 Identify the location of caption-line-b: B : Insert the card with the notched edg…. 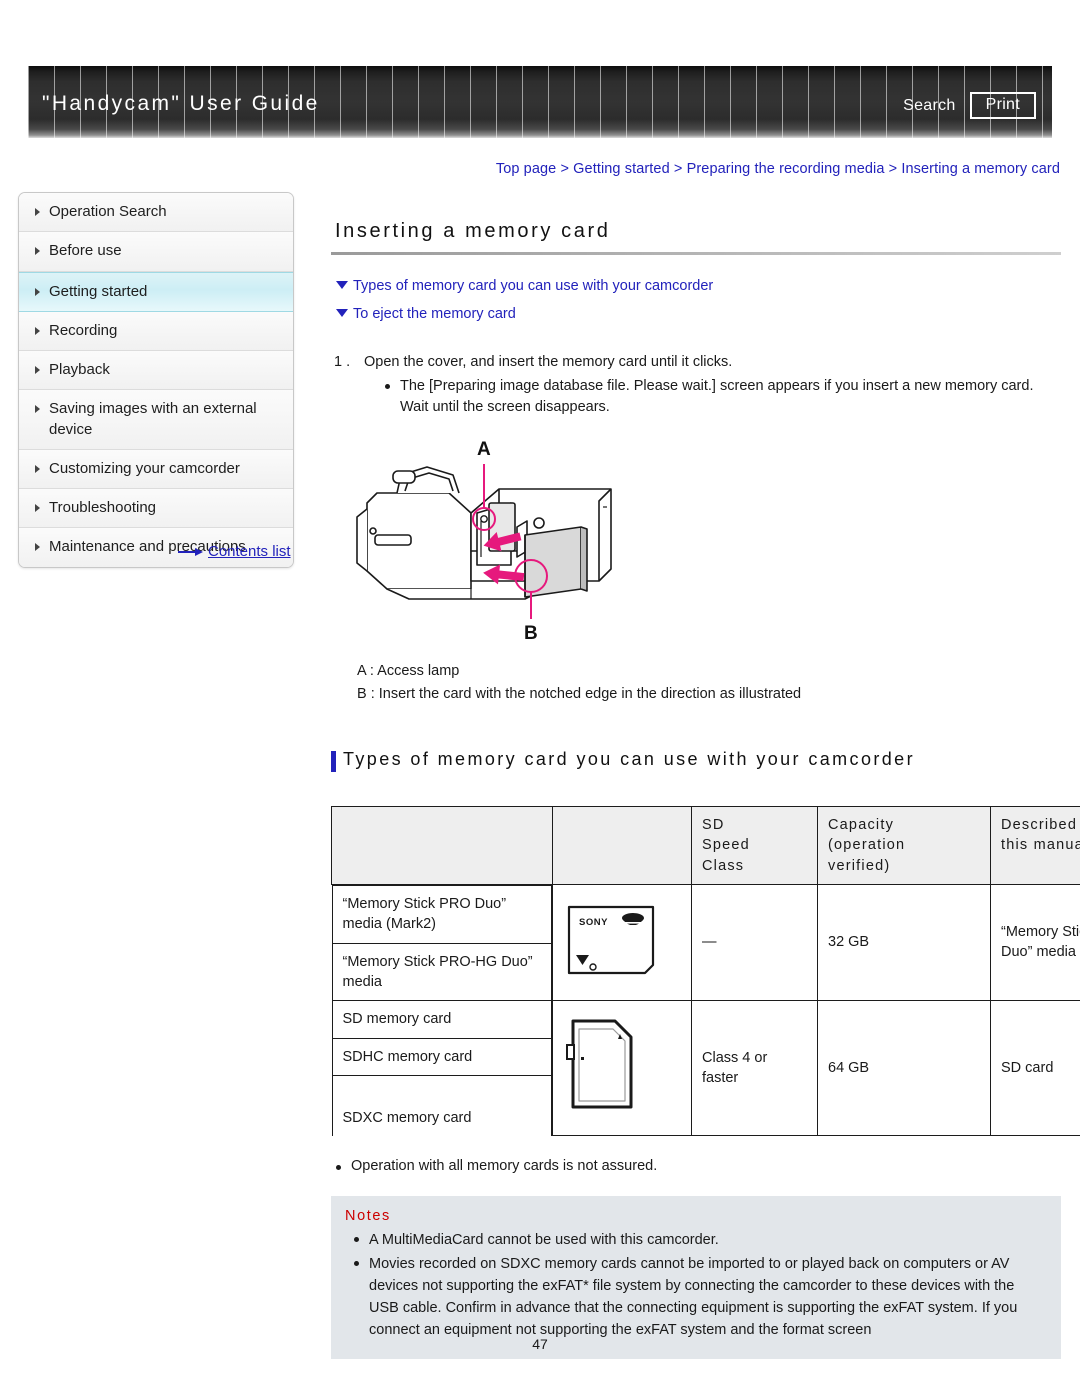
(579, 693).